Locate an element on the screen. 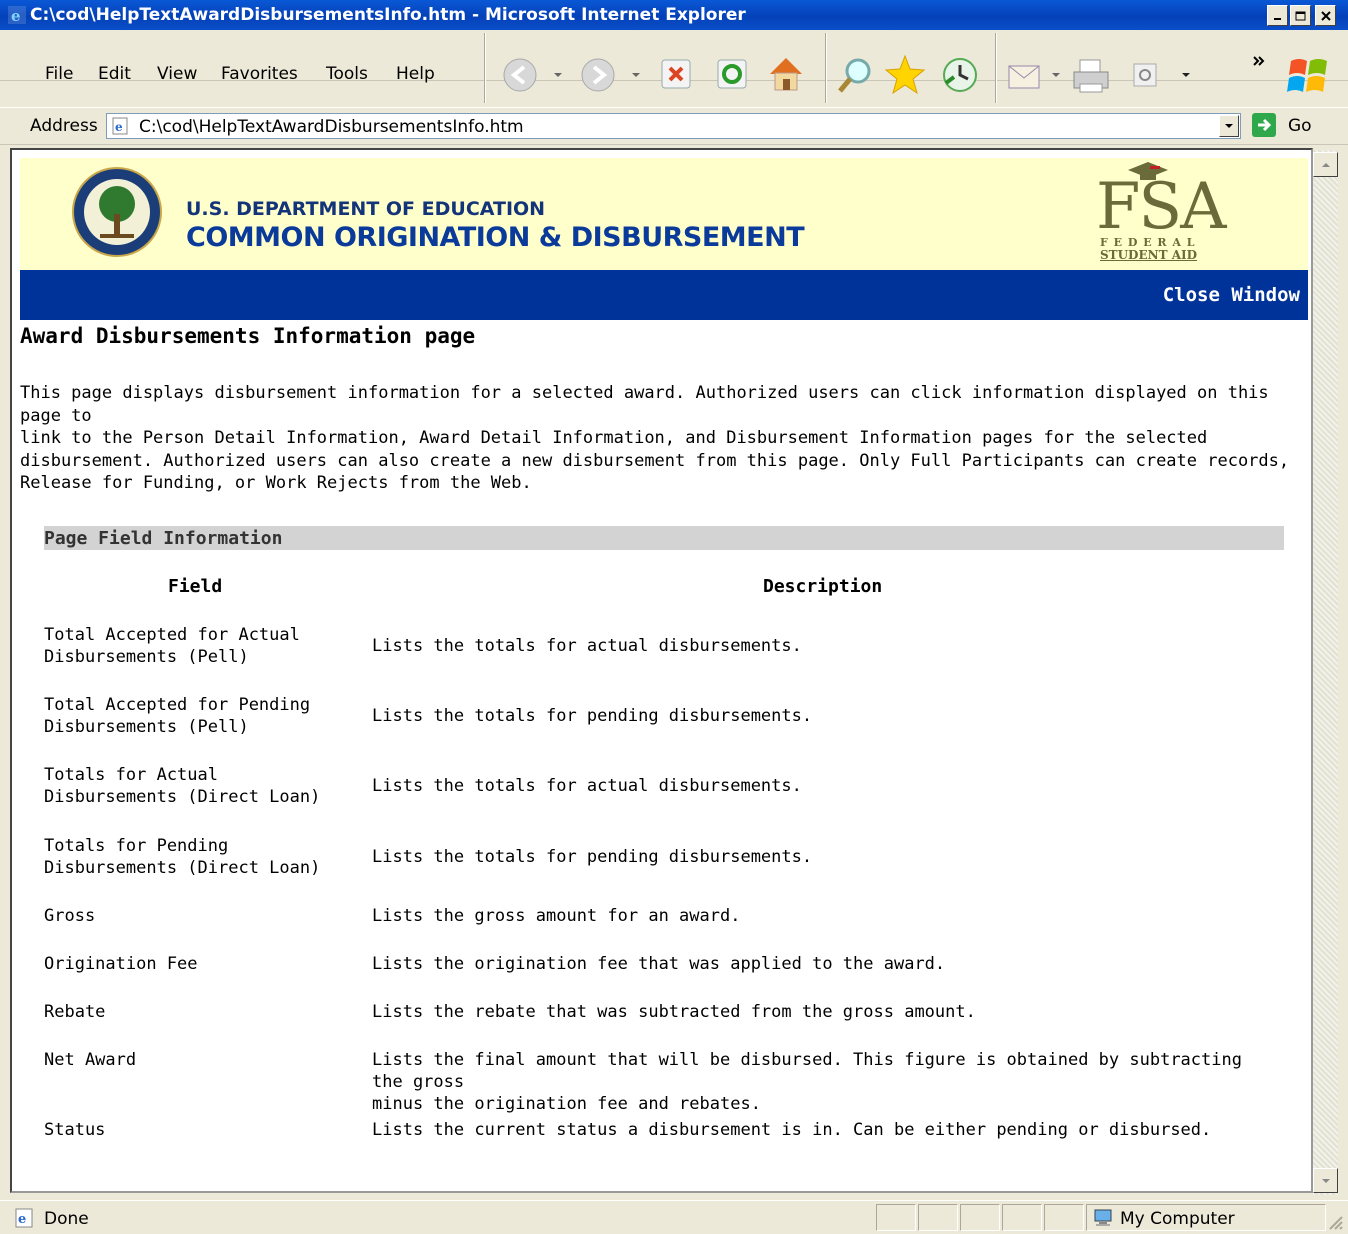  fsa-student-aid: STUDENT AID is located at coordinates (1149, 255).